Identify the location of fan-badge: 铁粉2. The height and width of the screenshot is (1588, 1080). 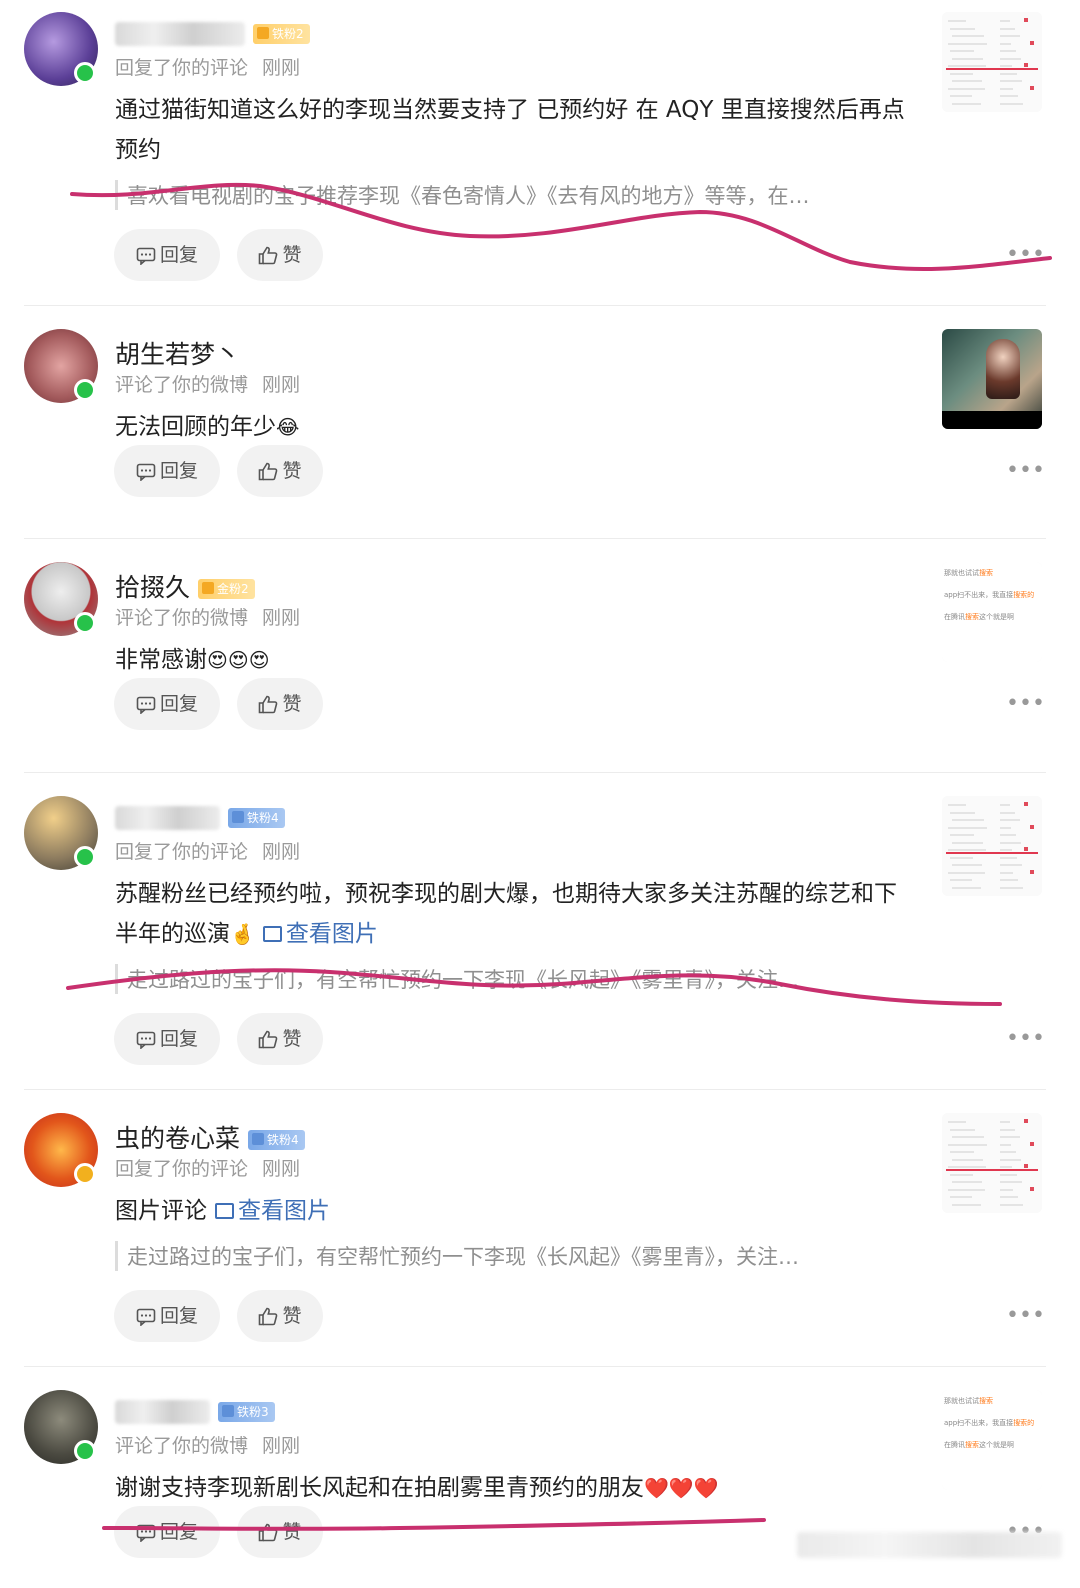
(281, 34).